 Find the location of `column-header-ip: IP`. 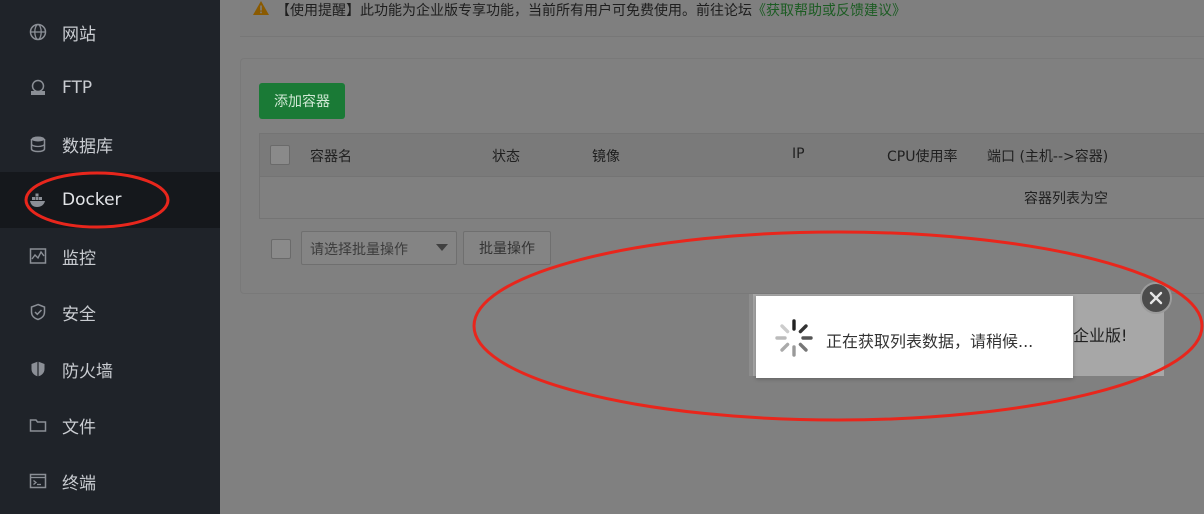

column-header-ip: IP is located at coordinates (798, 154).